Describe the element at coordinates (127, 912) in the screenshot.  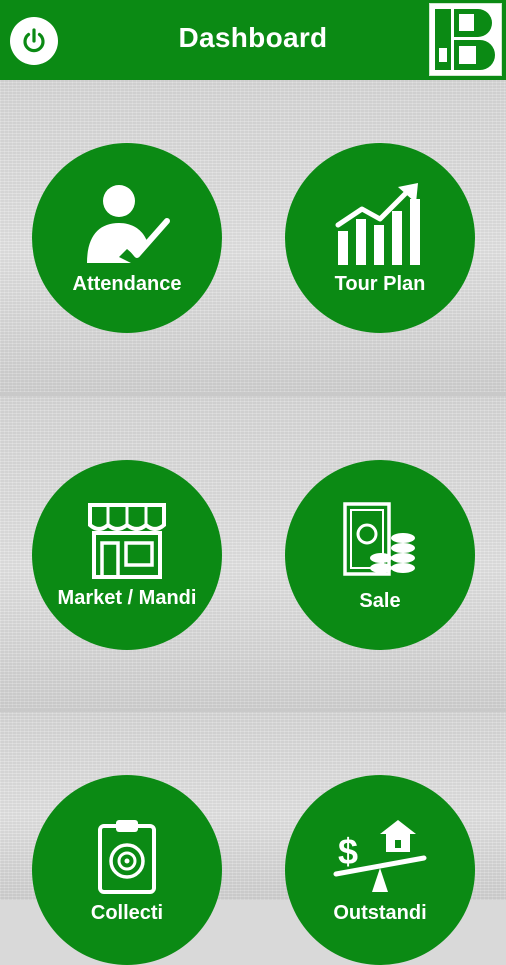
I see `tile-label: Collecti` at that location.